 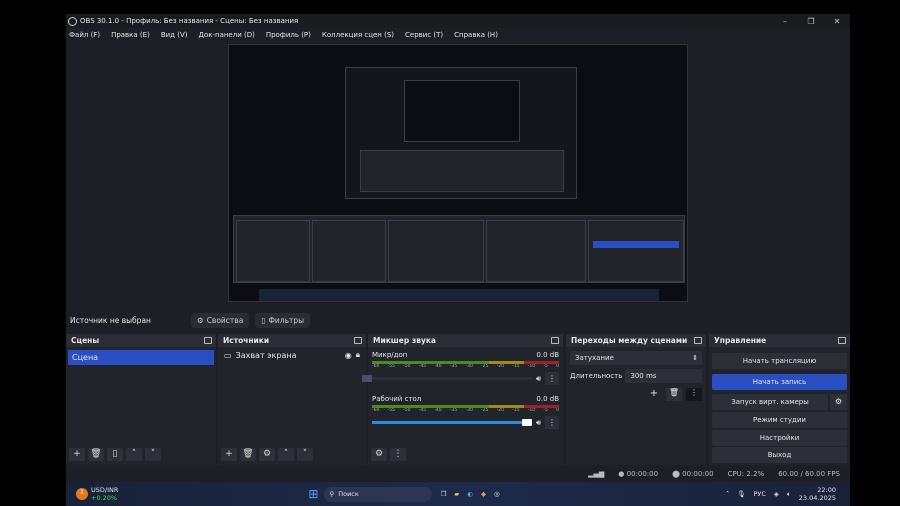 What do you see at coordinates (115, 454) in the screenshot?
I see `scene-filters-button: ▯` at bounding box center [115, 454].